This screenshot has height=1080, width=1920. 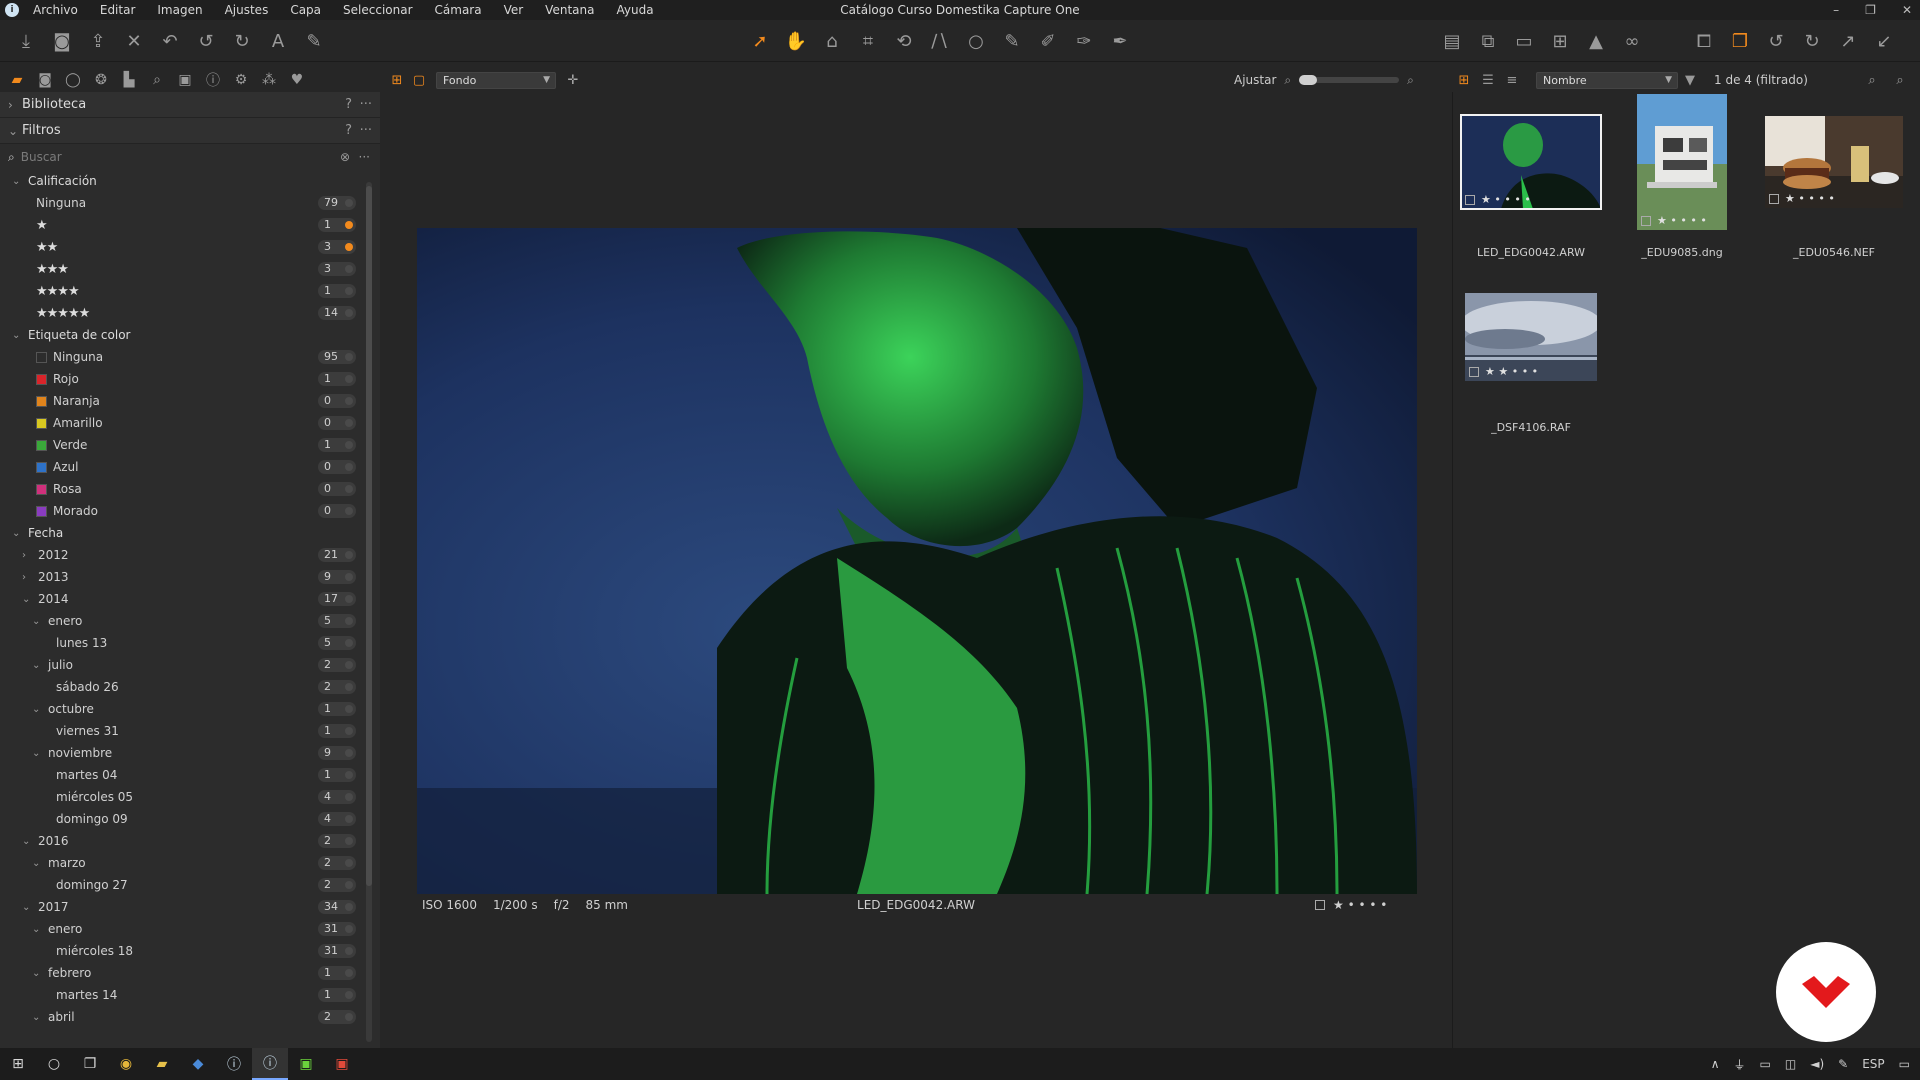 What do you see at coordinates (1596, 41) in the screenshot?
I see `exposure-warning-icon: ▲` at bounding box center [1596, 41].